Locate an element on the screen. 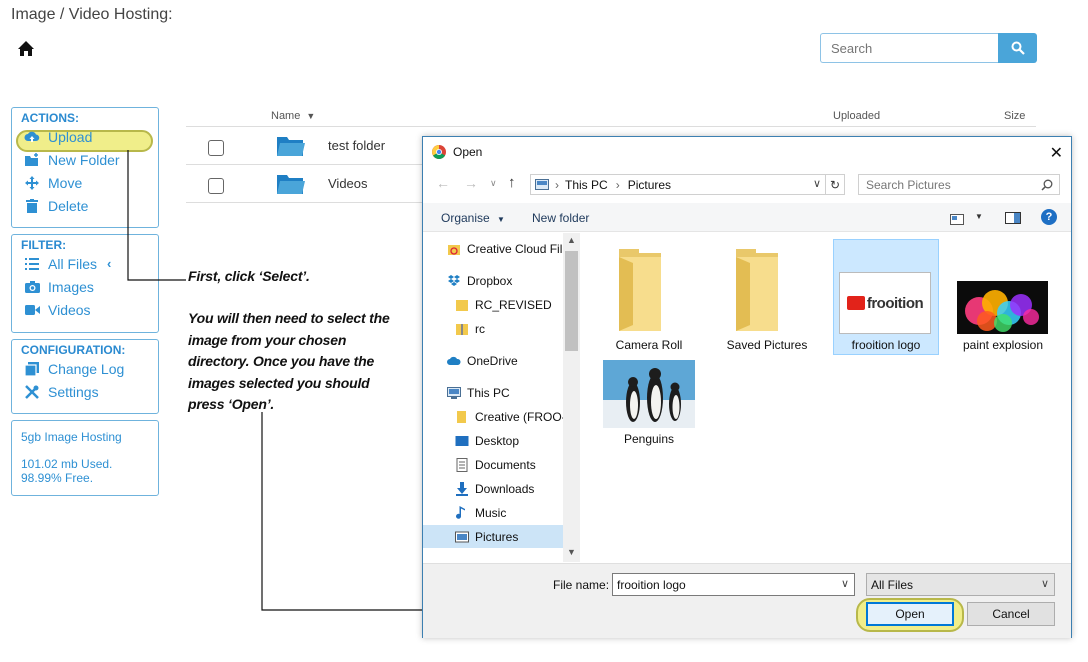 This screenshot has height=662, width=1088. nav-label: Creative Cloud Fil is located at coordinates (515, 249).